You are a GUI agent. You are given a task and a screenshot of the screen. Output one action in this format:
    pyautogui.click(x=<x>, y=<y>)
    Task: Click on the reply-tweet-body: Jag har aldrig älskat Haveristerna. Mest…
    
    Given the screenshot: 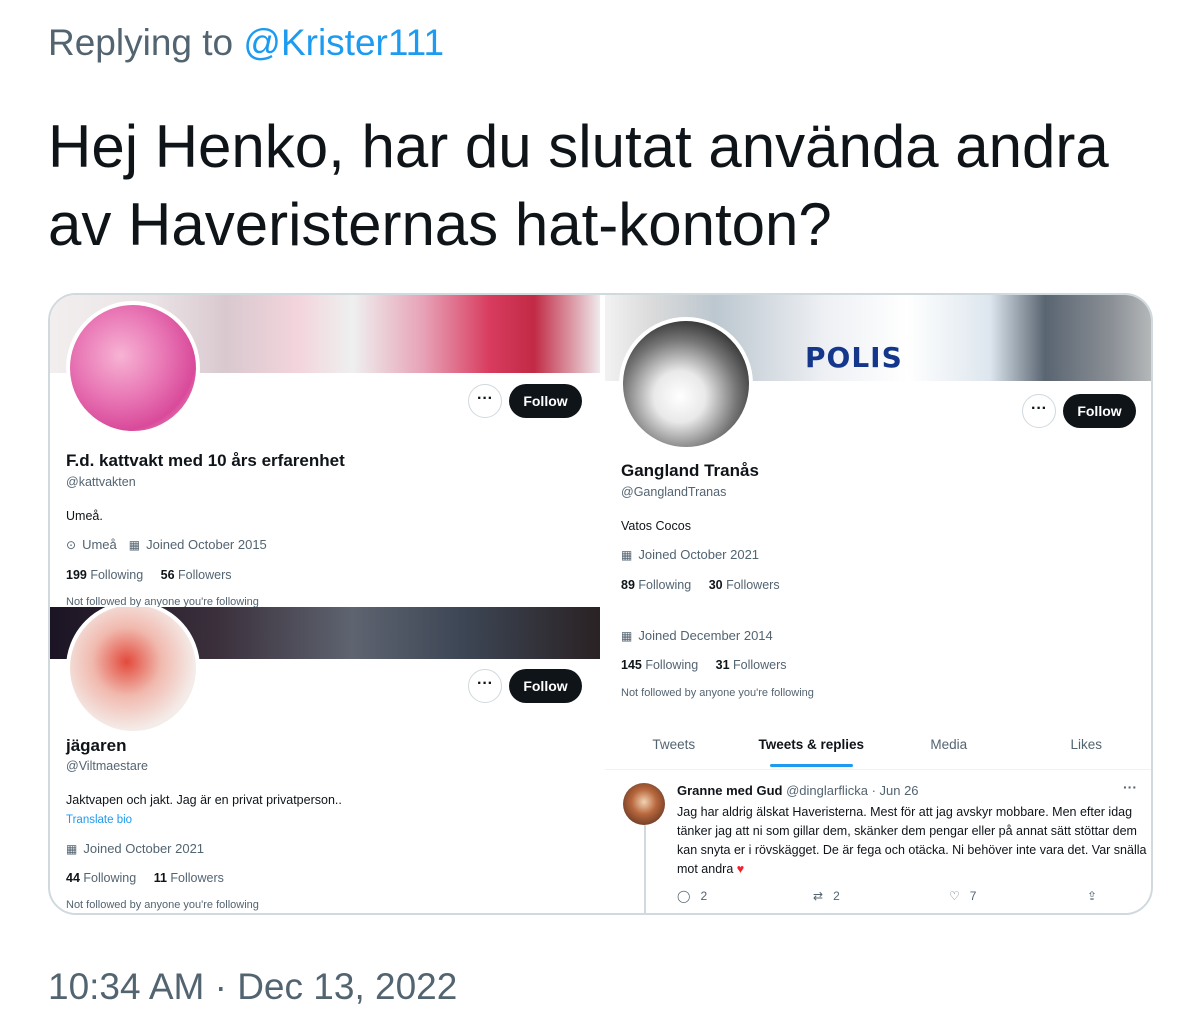 What is the action you would take?
    pyautogui.click(x=912, y=841)
    